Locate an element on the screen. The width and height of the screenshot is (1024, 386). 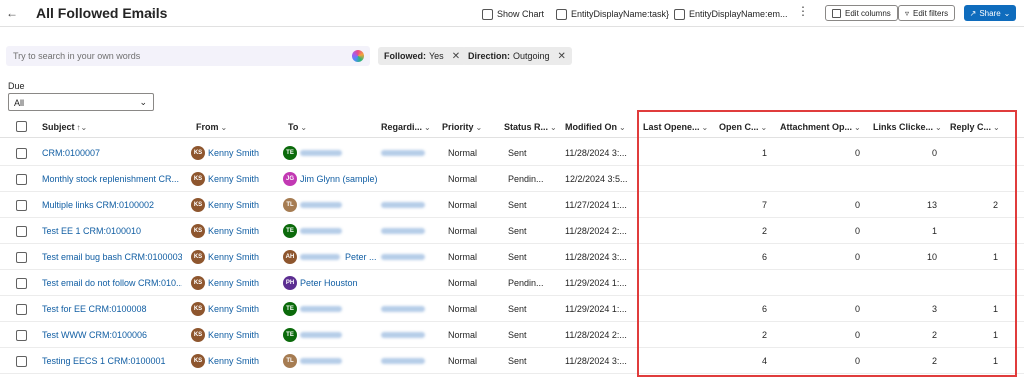
column-header-from: From ⌄ is located at coordinates (211, 127).